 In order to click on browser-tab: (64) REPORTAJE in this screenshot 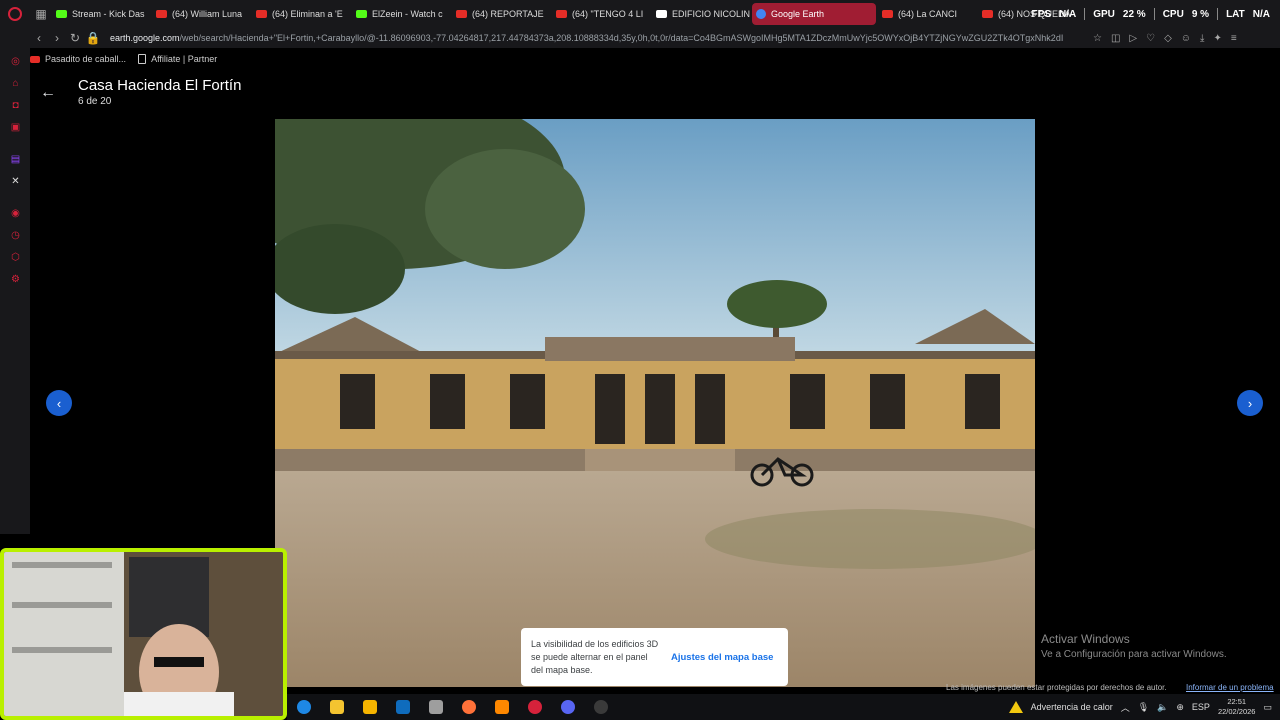, I will do `click(501, 14)`.